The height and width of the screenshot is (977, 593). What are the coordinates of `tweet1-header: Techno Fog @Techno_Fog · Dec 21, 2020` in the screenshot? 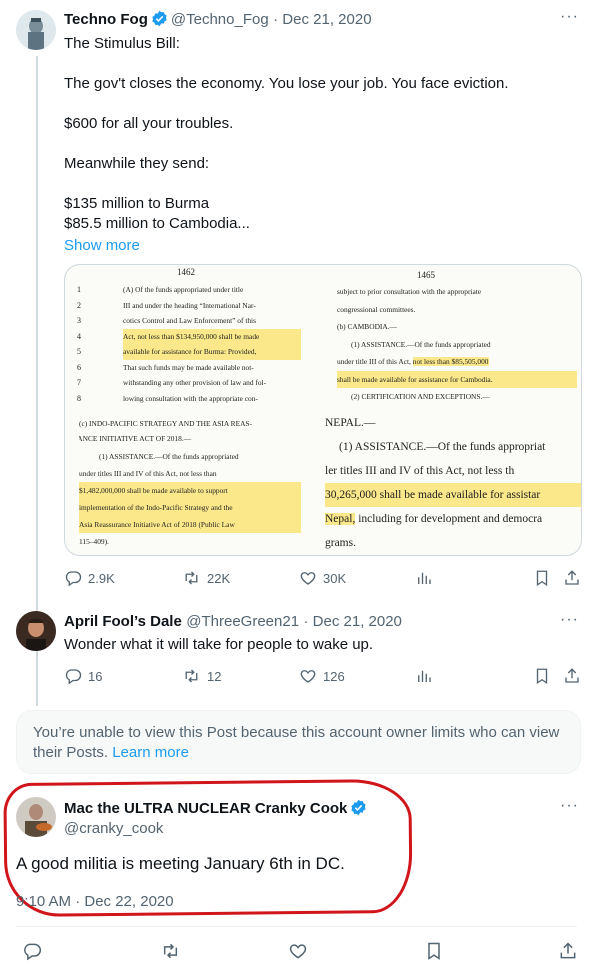 It's located at (218, 21).